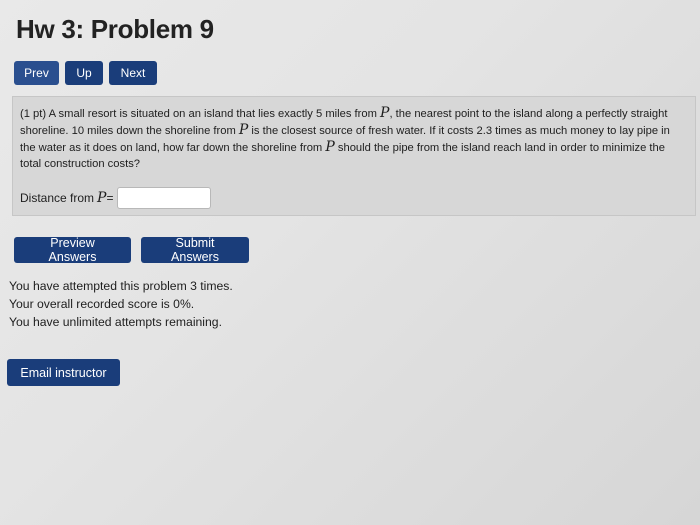  What do you see at coordinates (133, 73) in the screenshot?
I see `next-button: Next` at bounding box center [133, 73].